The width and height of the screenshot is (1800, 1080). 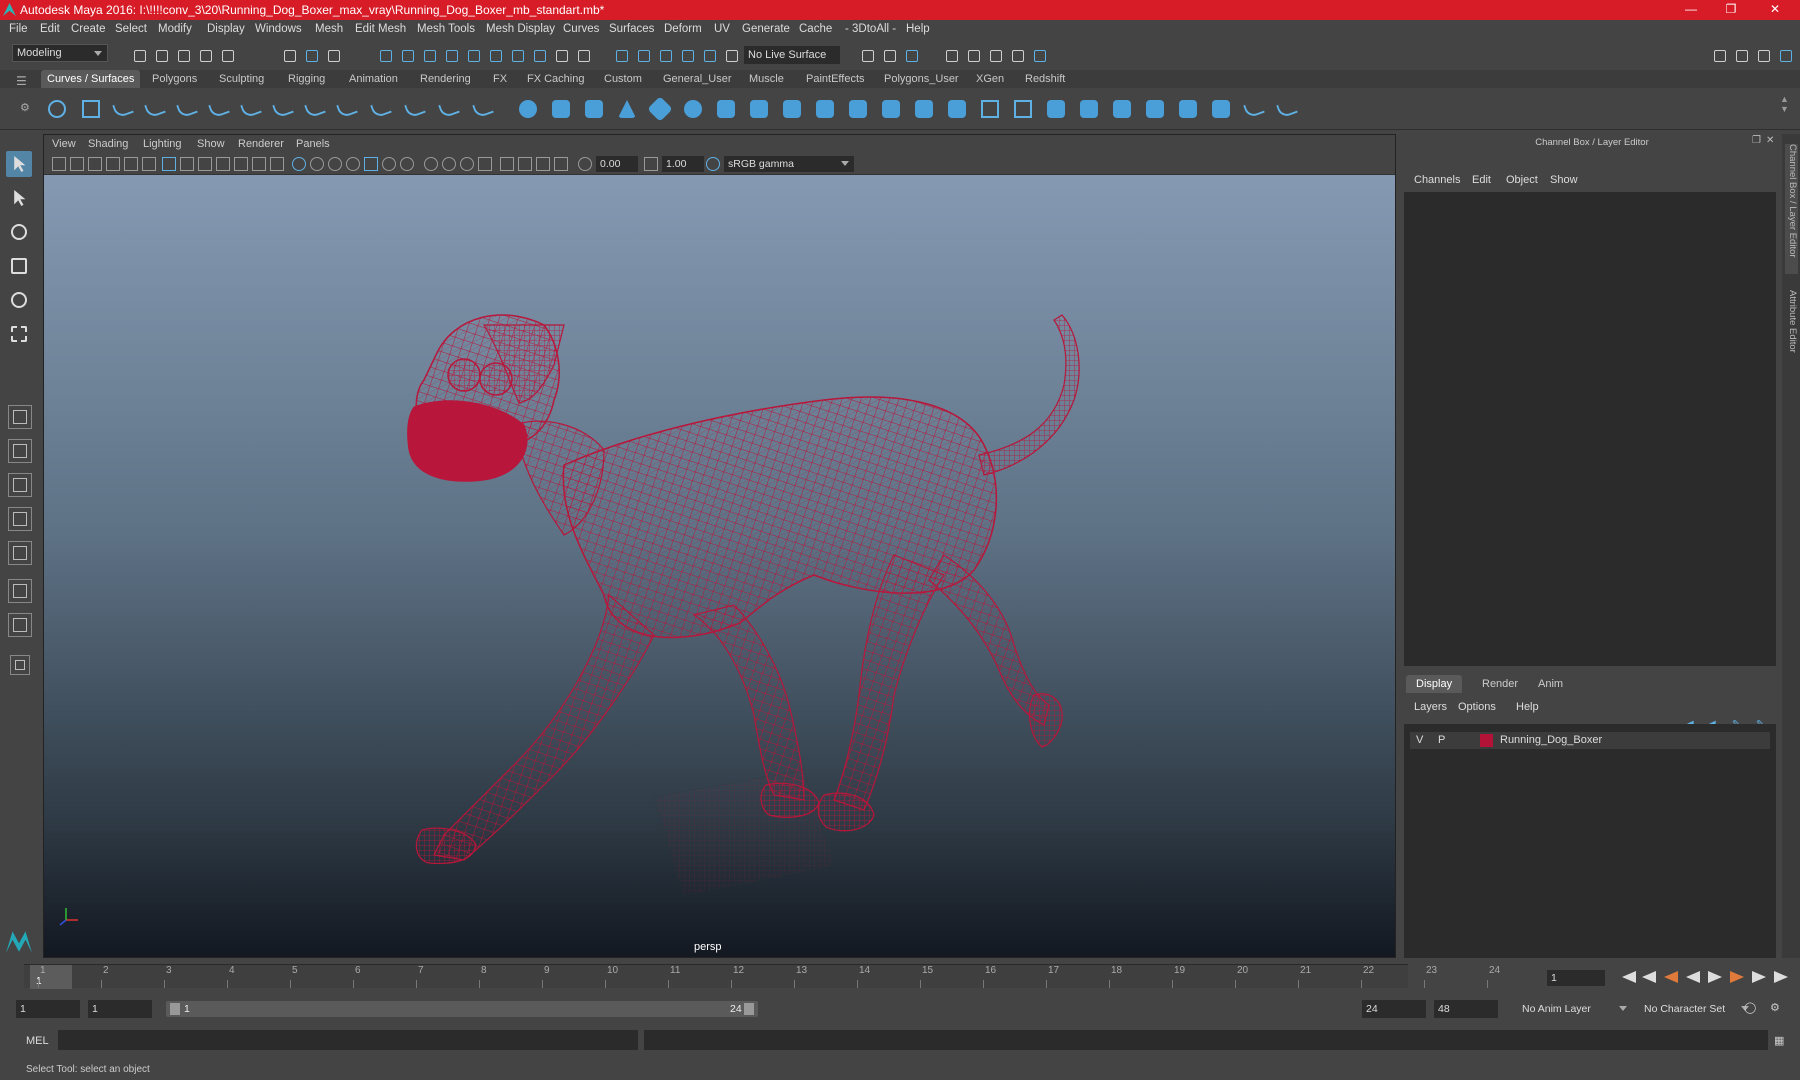 I want to click on nurbs-cone-icon, so click(x=627, y=109).